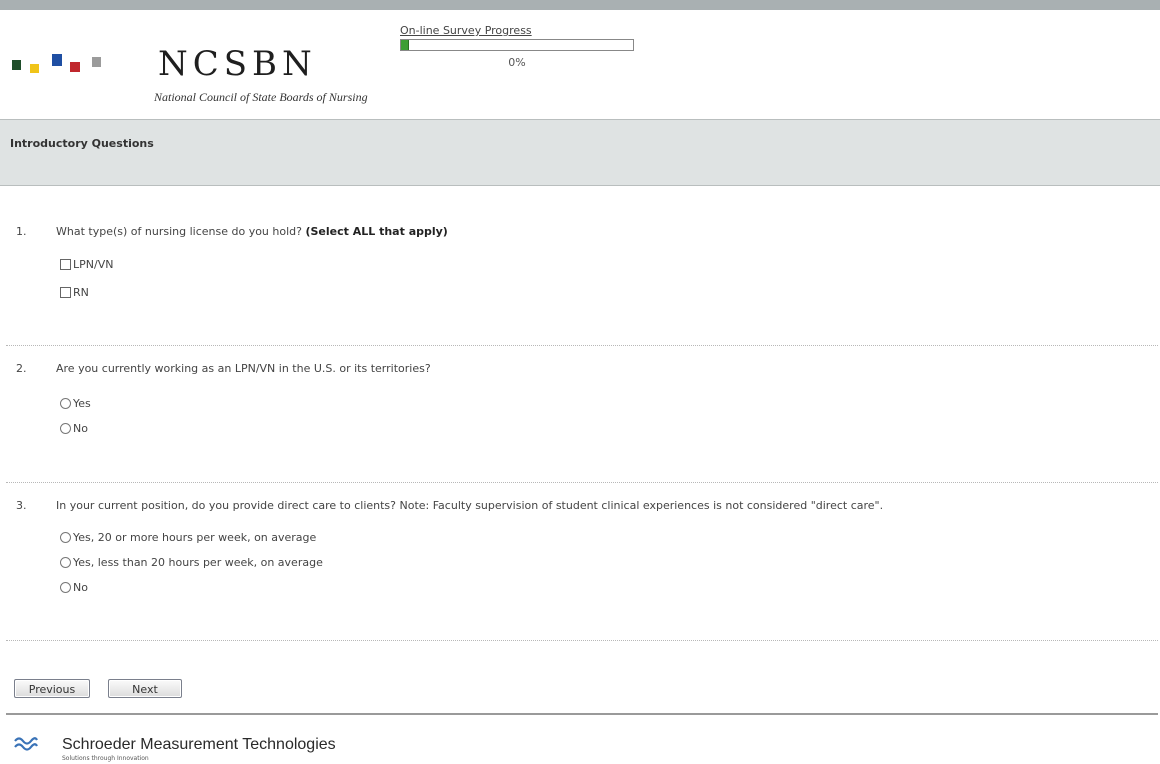  I want to click on progress-bar-fill, so click(405, 45).